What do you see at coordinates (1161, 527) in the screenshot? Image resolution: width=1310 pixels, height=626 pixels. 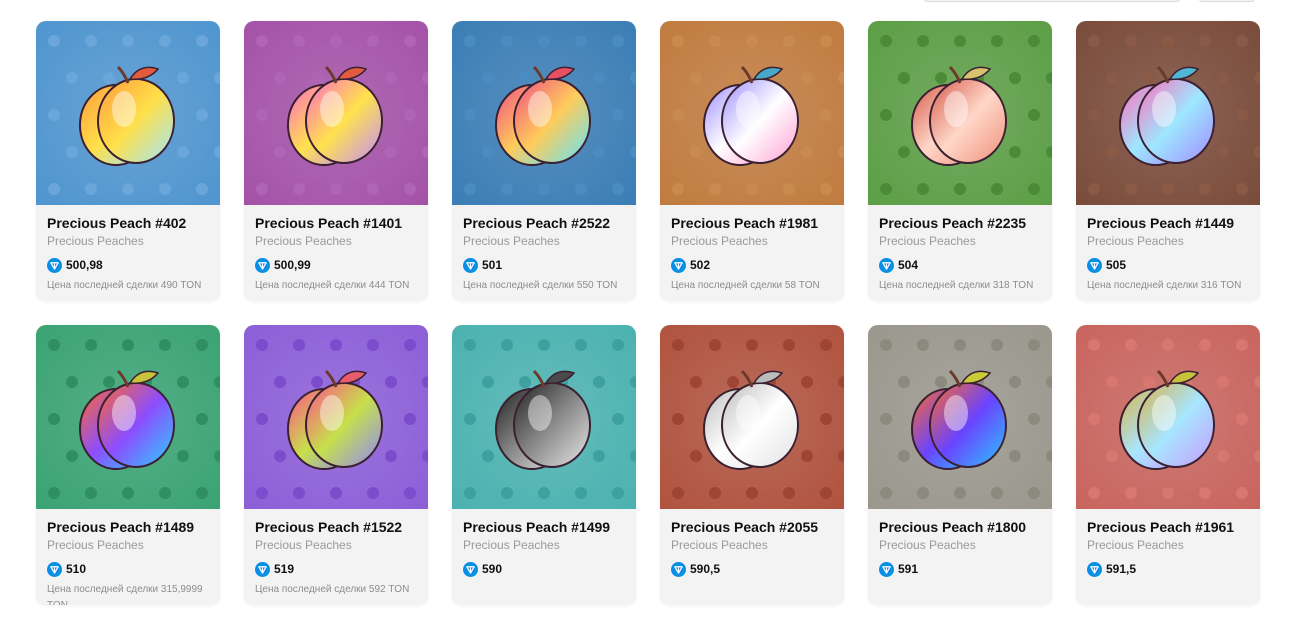 I see `nft-title: Precious Peach #1961` at bounding box center [1161, 527].